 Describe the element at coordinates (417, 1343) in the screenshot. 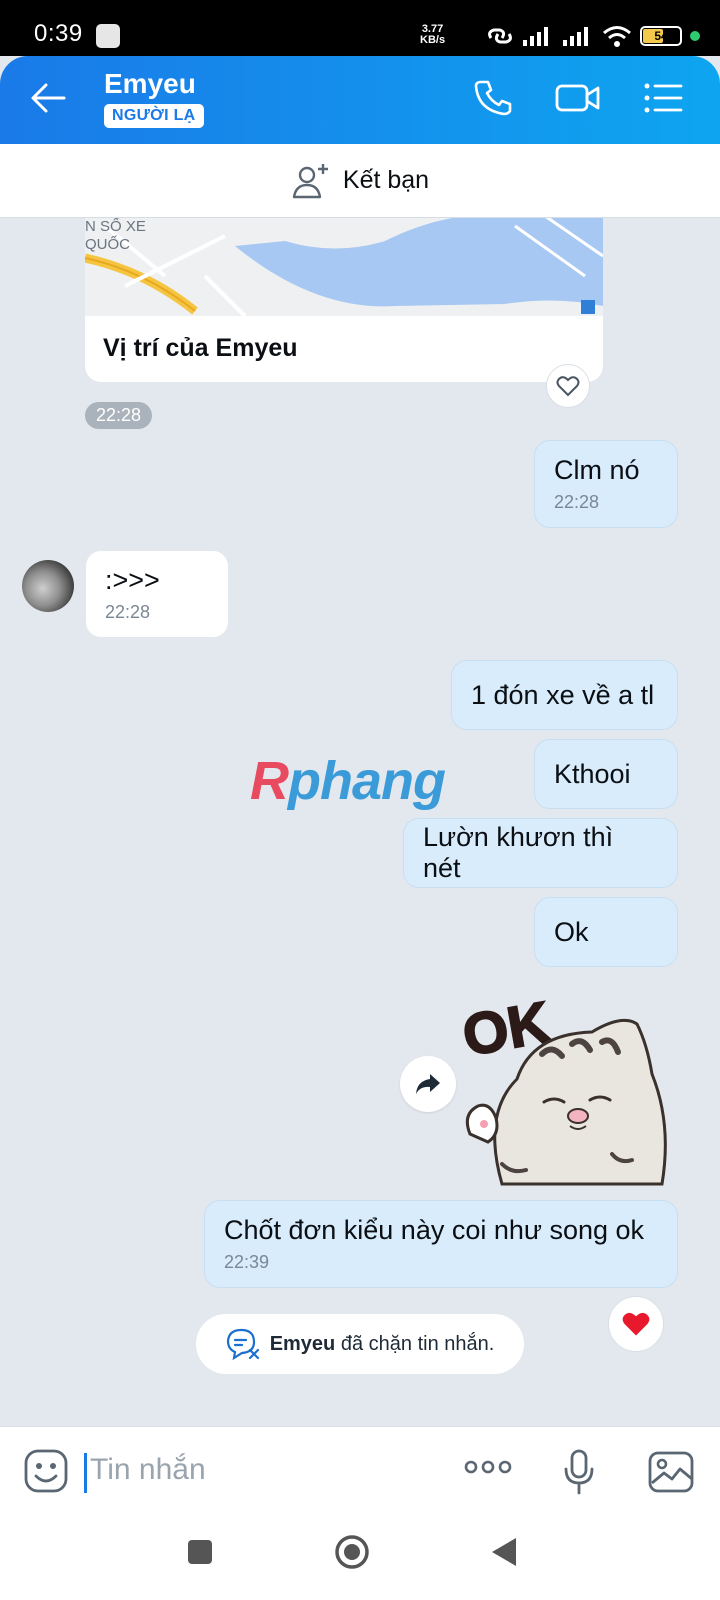

I see `blocked-text: đã chặn tin nhắn.` at that location.